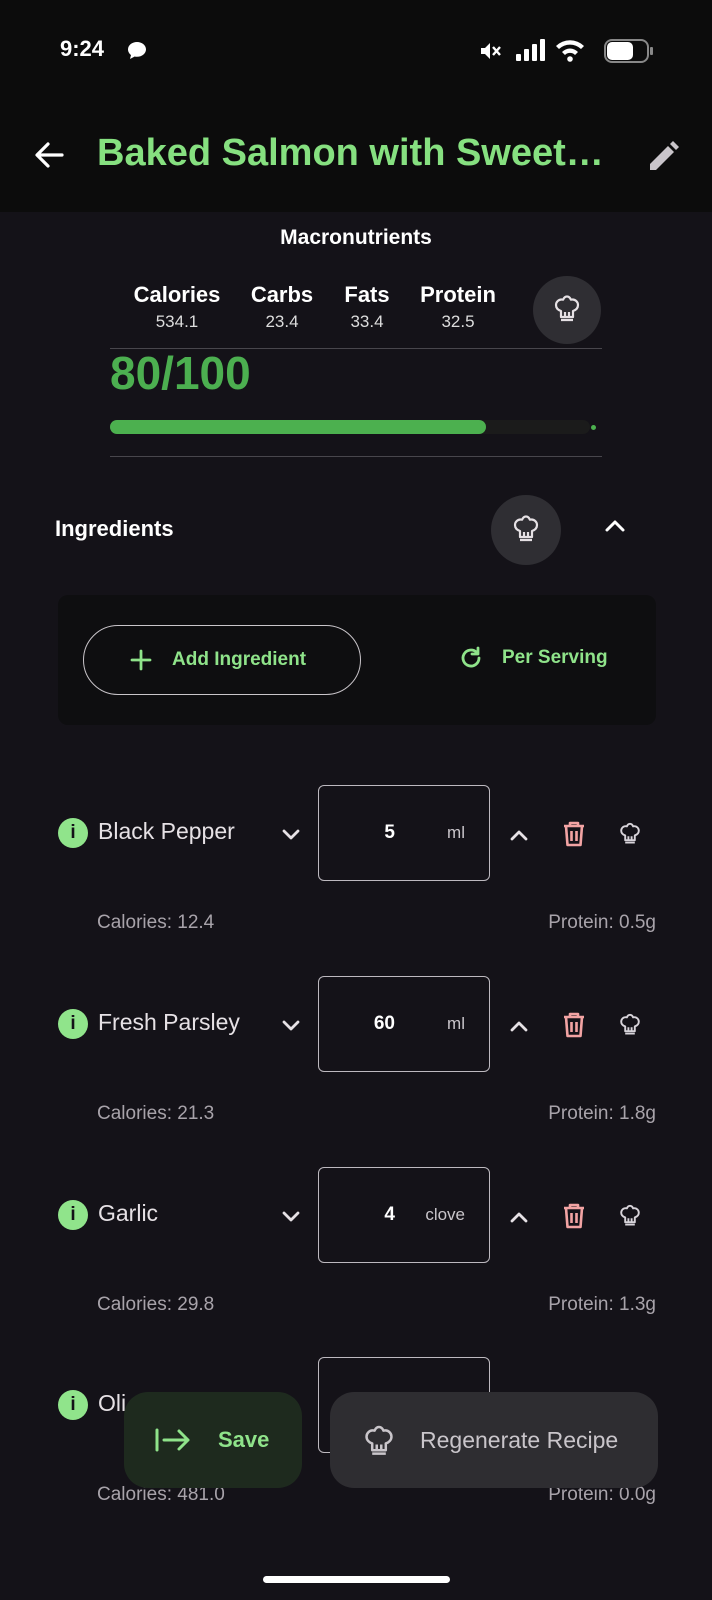 This screenshot has width=712, height=1600. I want to click on score-progress-fill, so click(298, 427).